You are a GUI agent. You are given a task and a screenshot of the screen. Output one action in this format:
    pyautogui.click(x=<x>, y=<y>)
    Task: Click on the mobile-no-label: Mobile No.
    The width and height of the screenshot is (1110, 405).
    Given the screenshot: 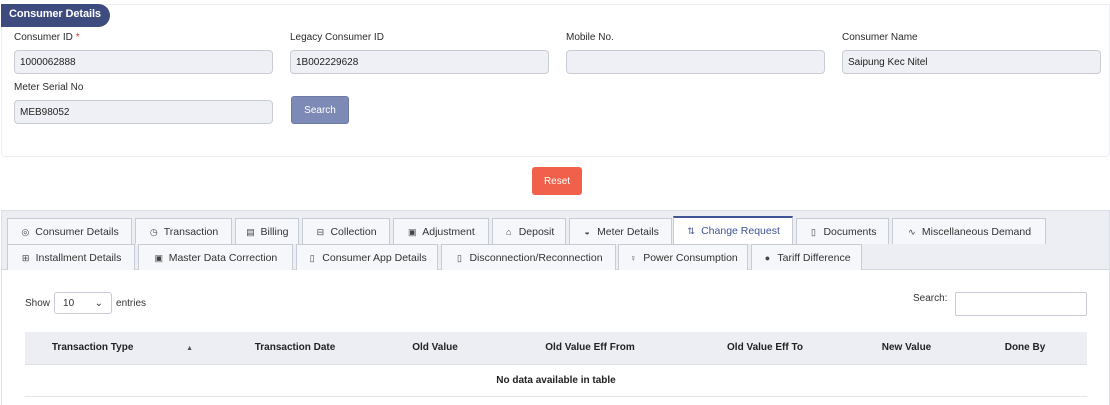 What is the action you would take?
    pyautogui.click(x=590, y=37)
    